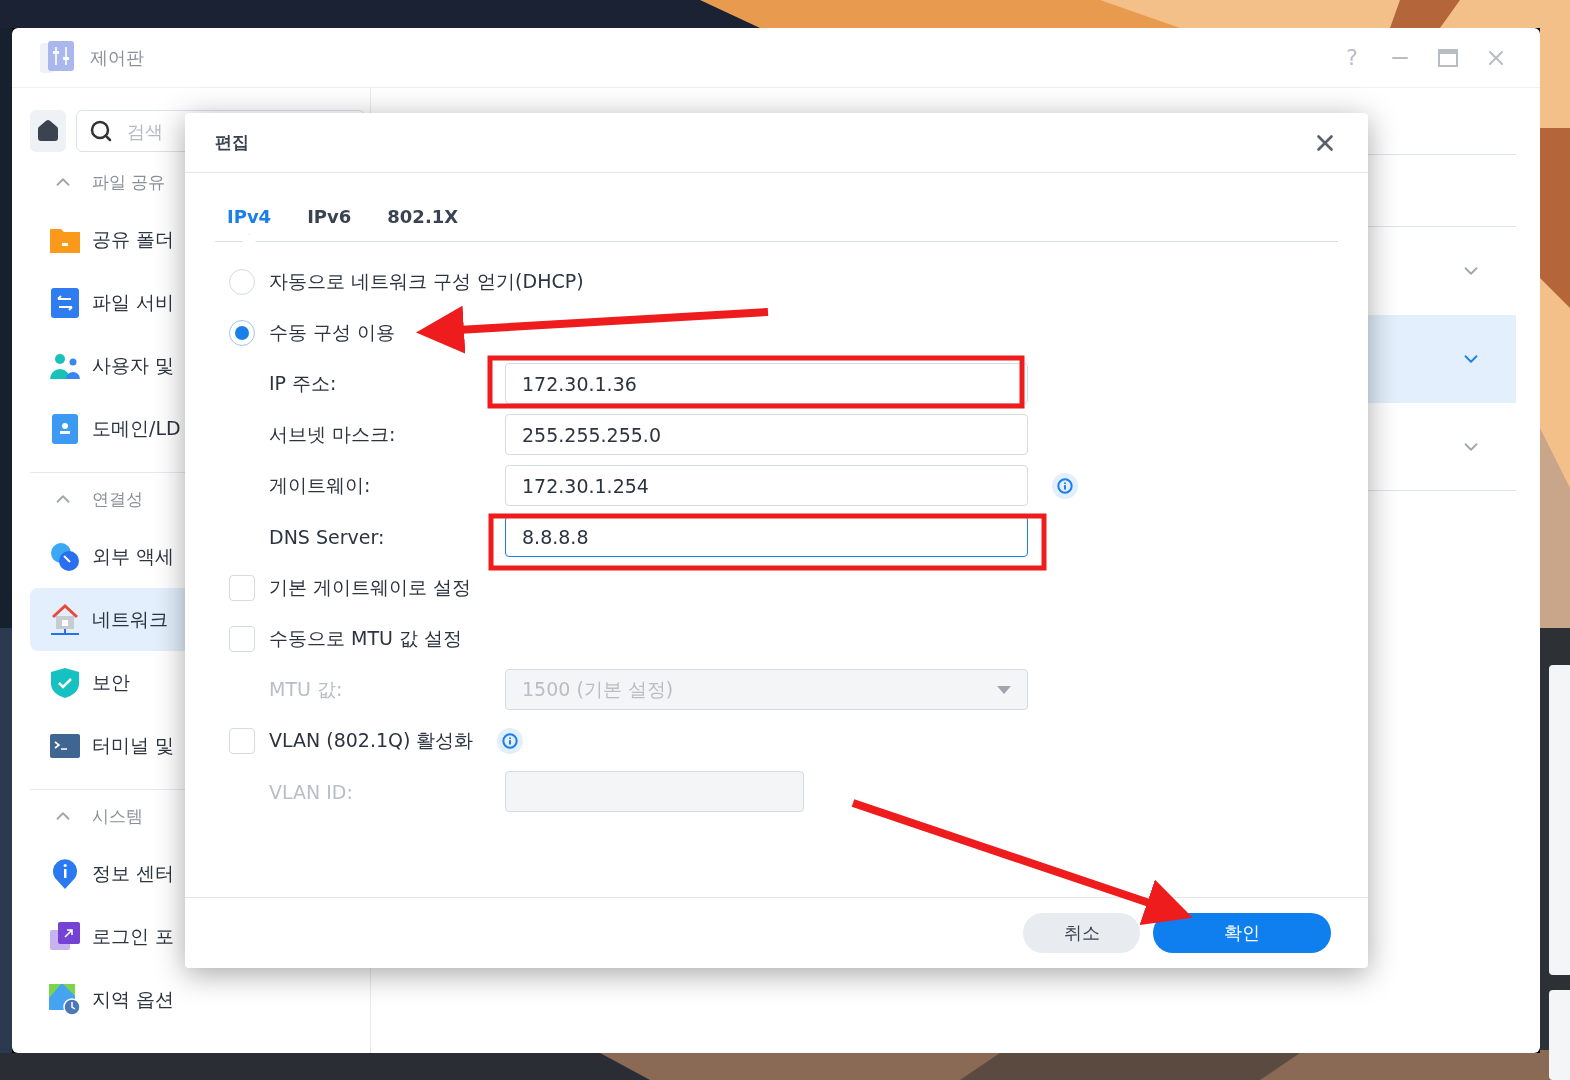 This screenshot has width=1570, height=1080. Describe the element at coordinates (333, 434) in the screenshot. I see `field-label: 서브넷 마스크:` at that location.